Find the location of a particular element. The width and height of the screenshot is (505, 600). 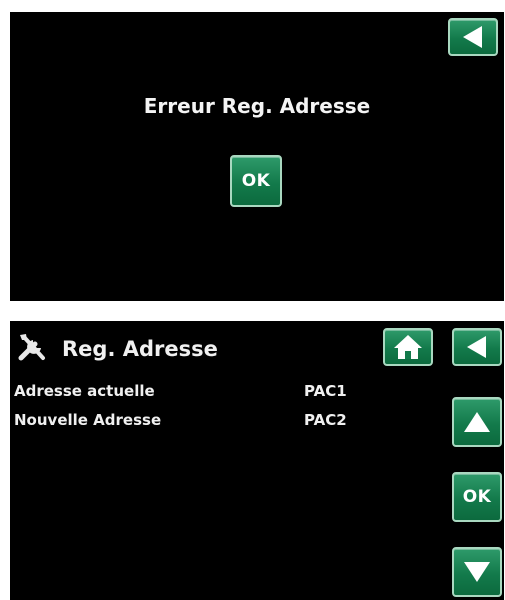

scroll-down-button is located at coordinates (477, 572).